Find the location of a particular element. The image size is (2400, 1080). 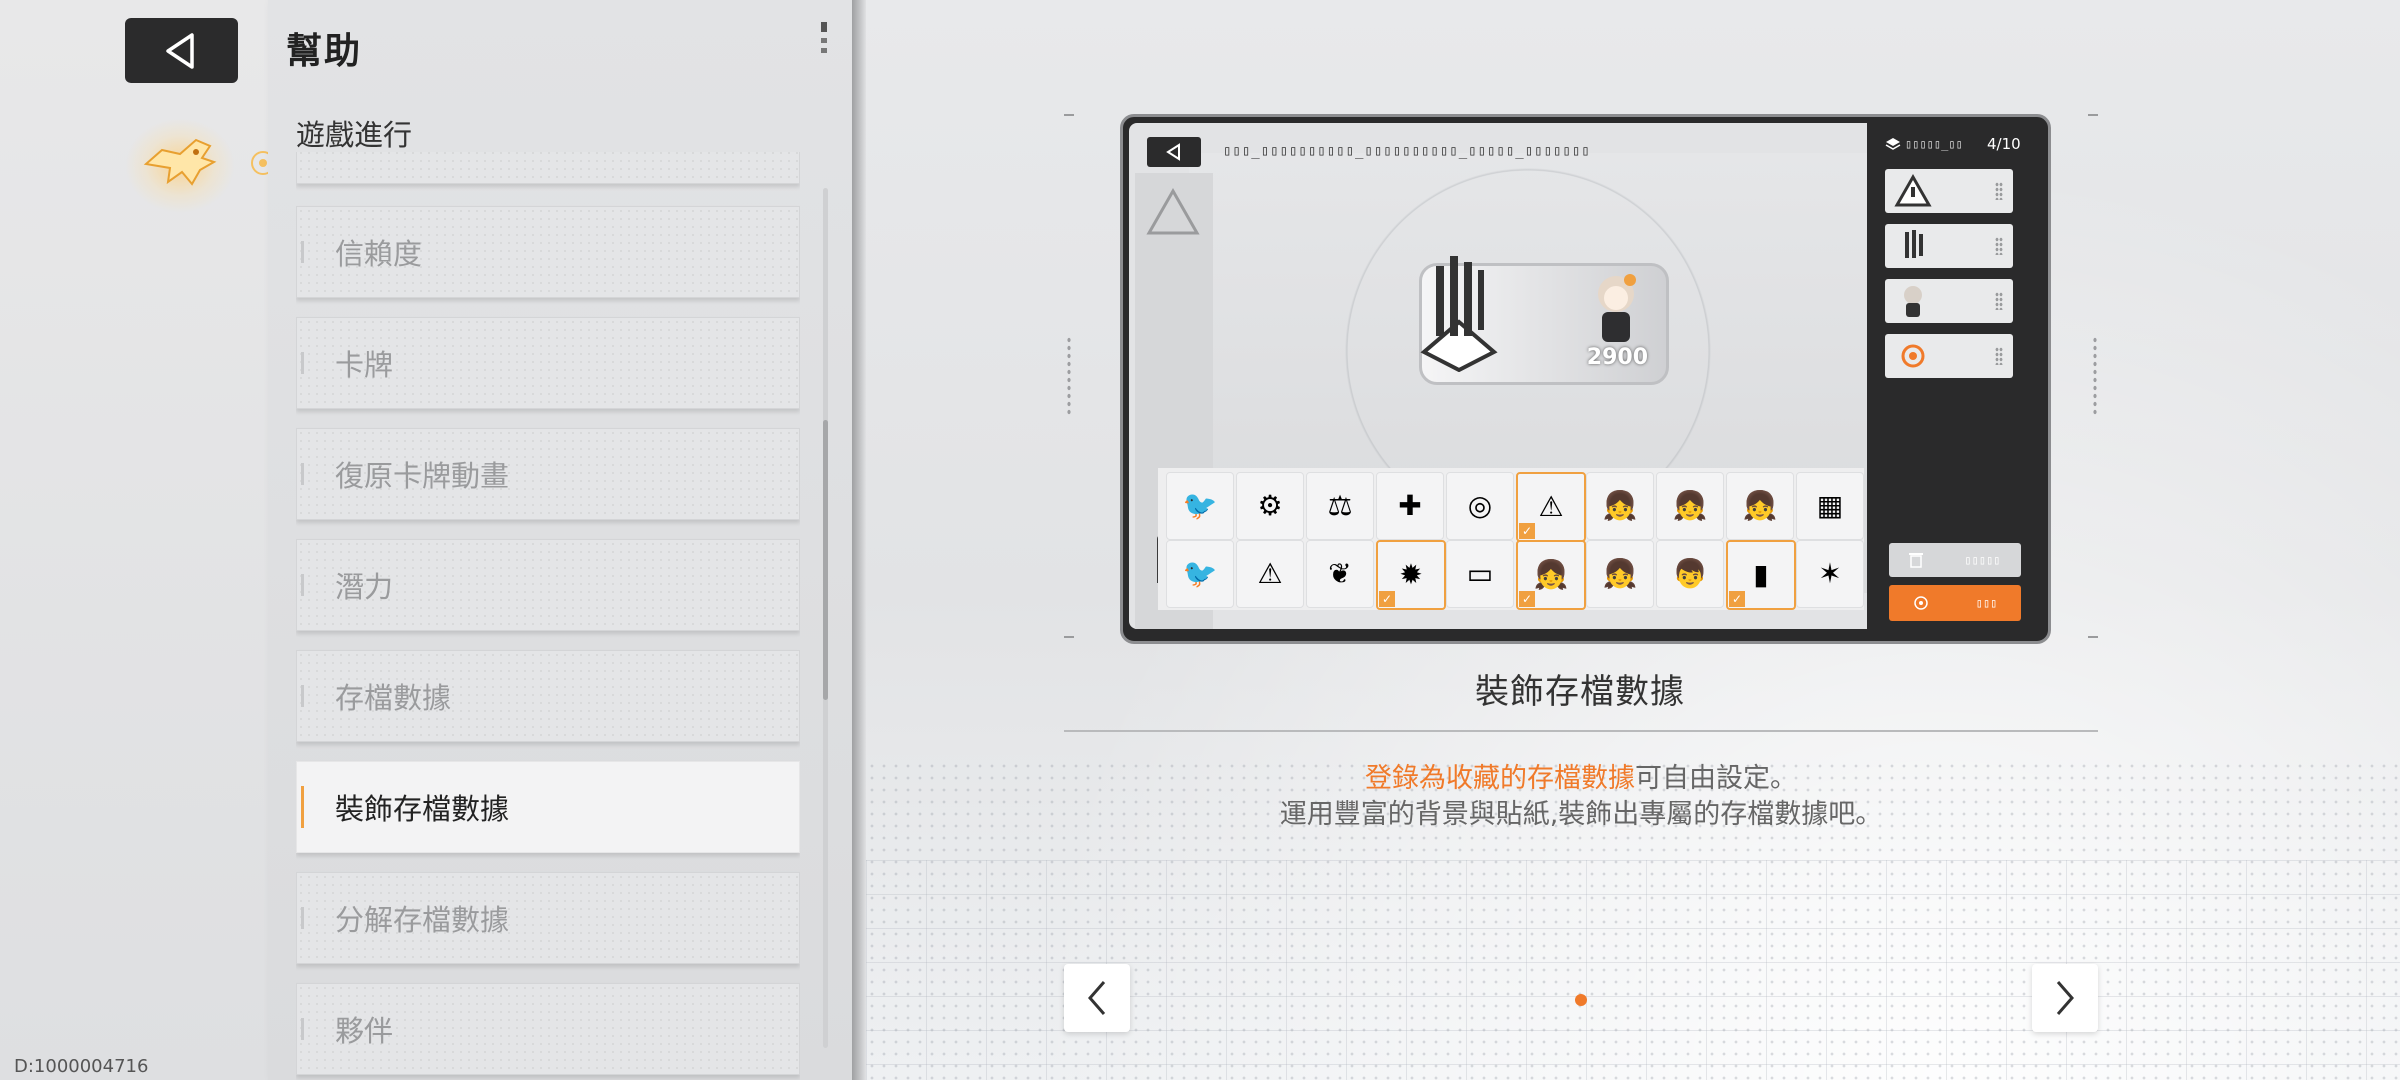

sticker-glyph: ❦ is located at coordinates (1340, 573).